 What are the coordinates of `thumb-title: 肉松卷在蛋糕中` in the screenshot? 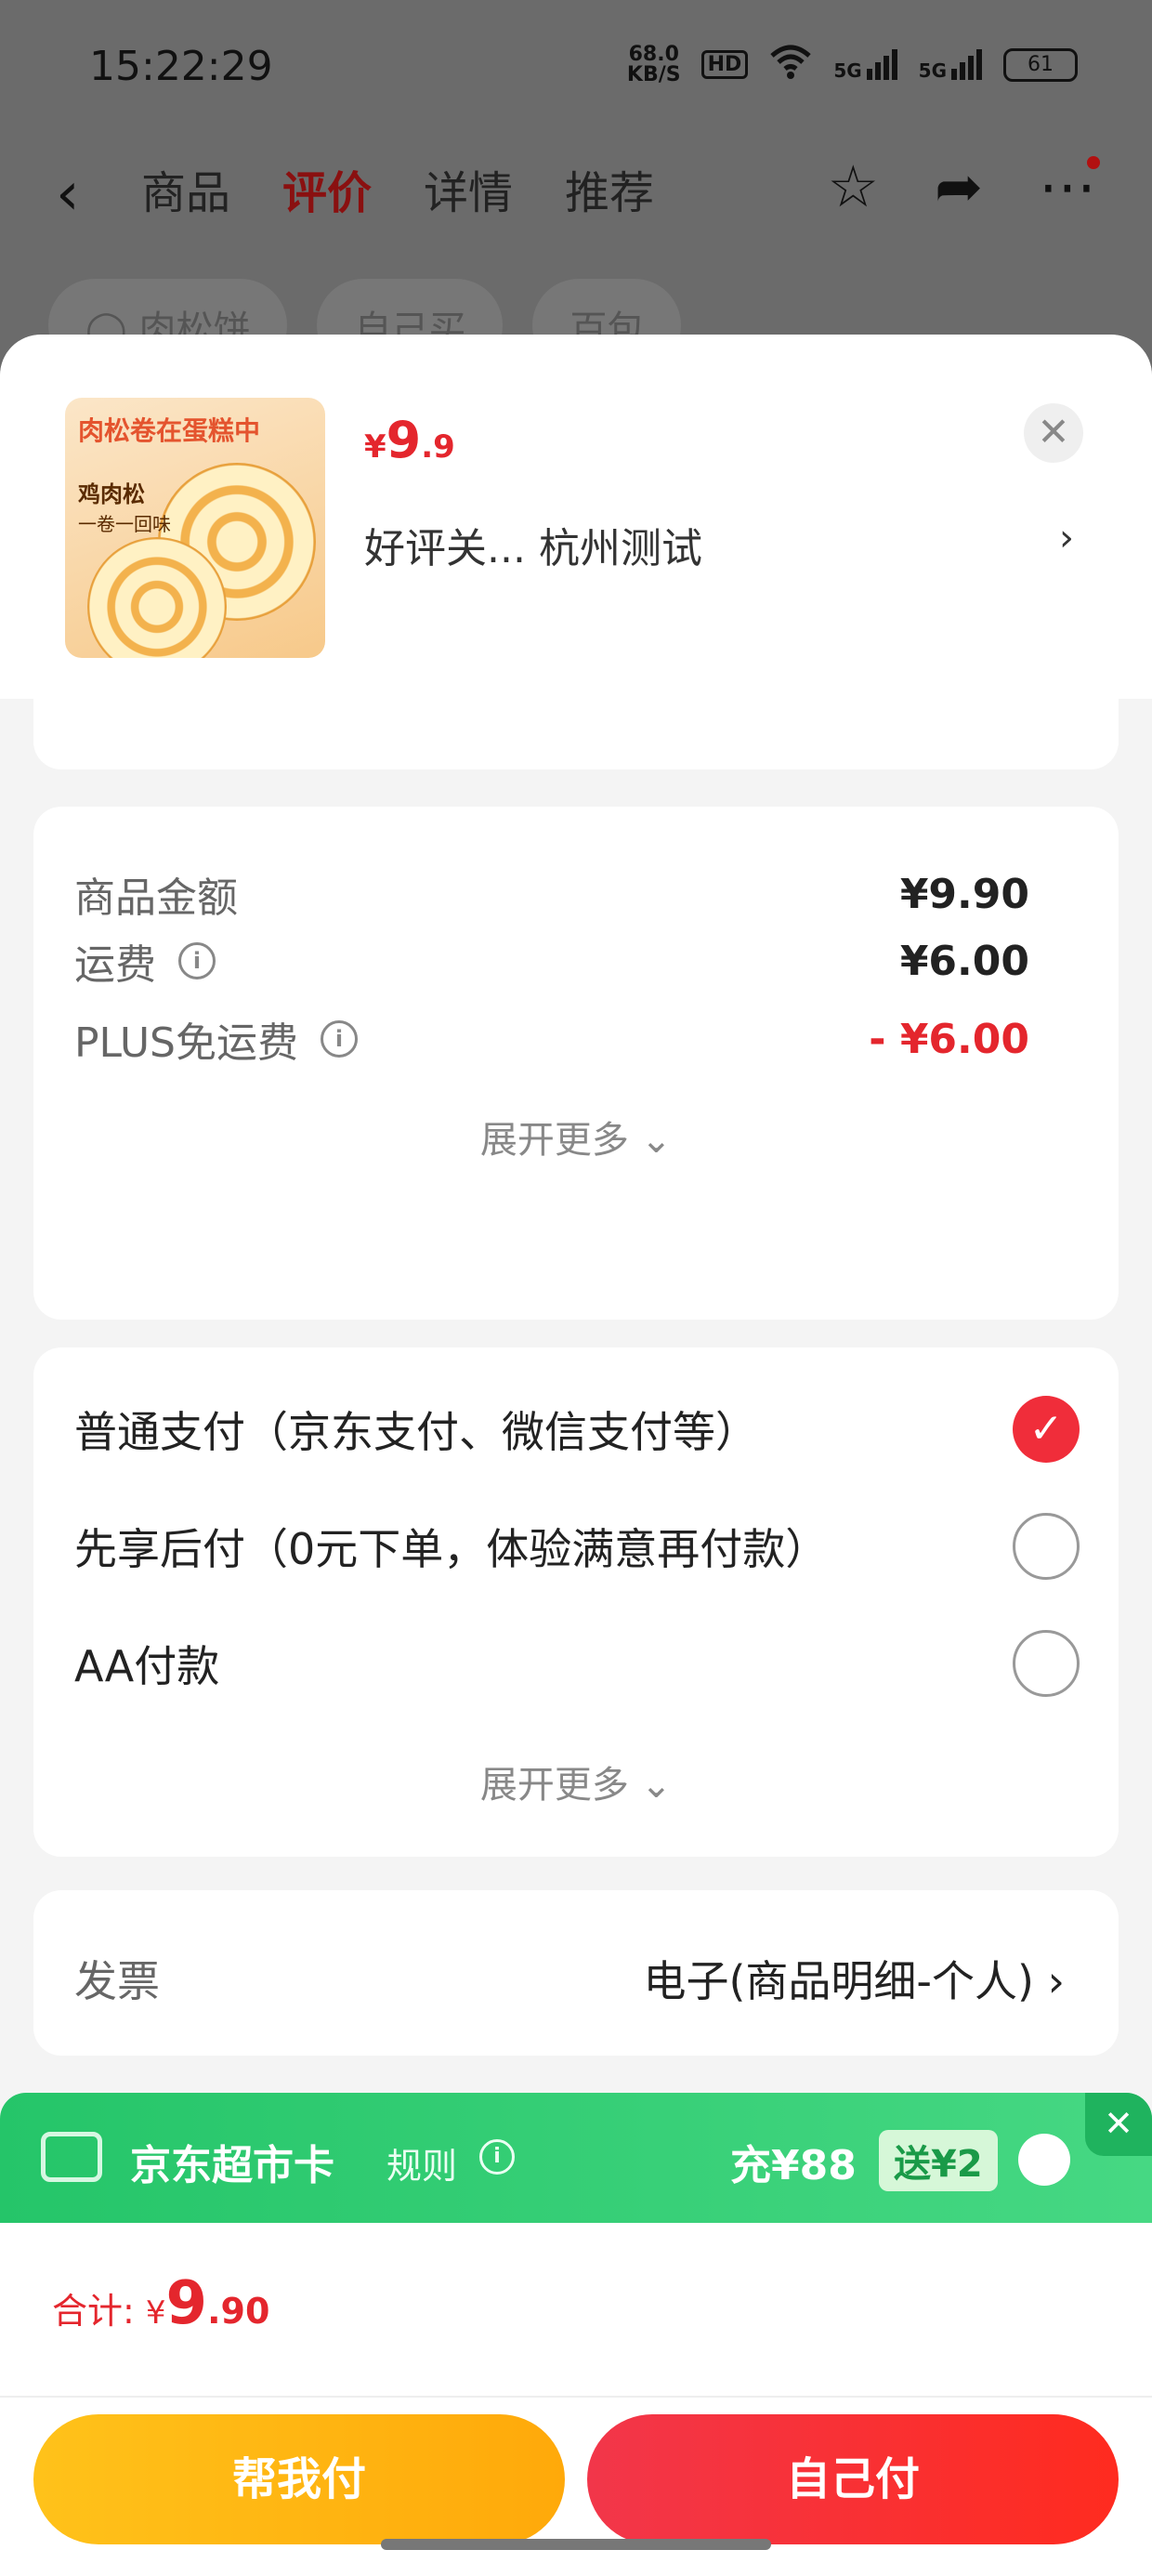 It's located at (169, 430).